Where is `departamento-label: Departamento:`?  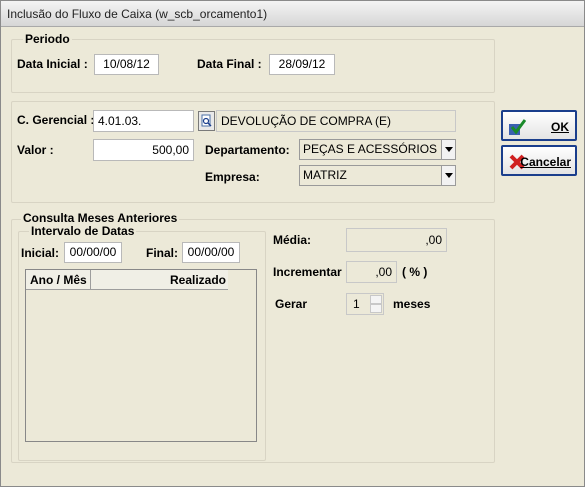 departamento-label: Departamento: is located at coordinates (247, 150).